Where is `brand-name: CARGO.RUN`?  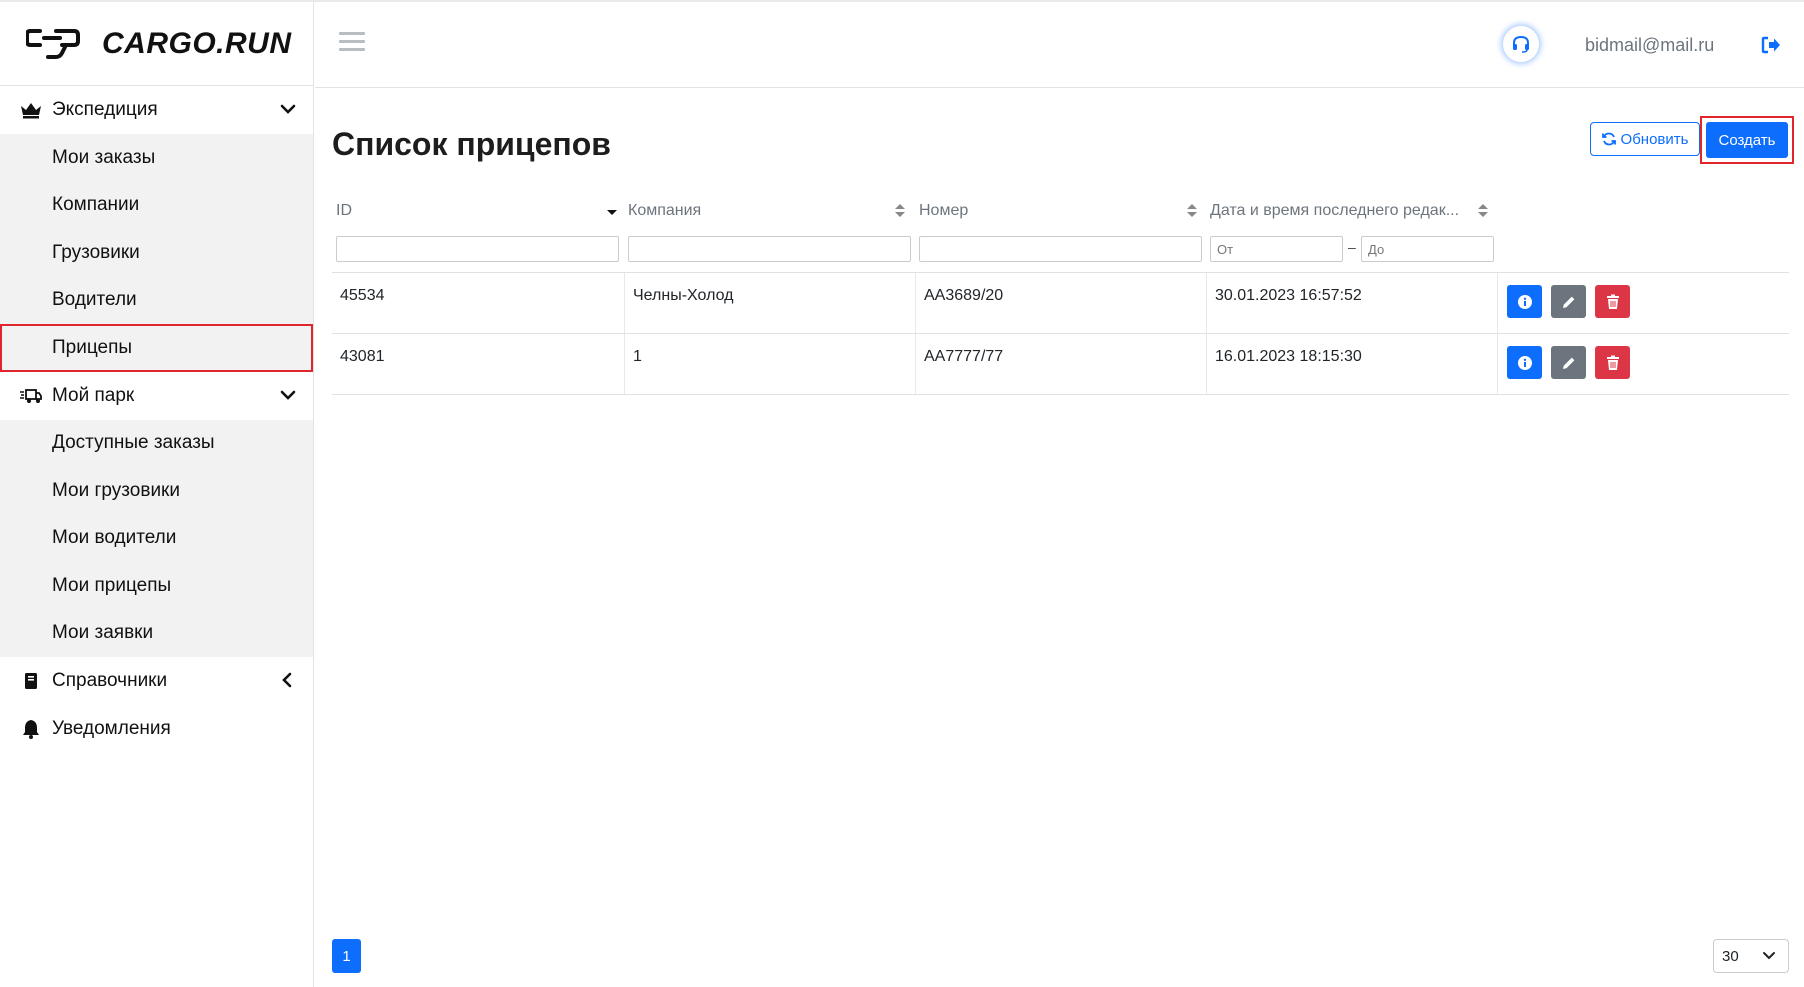 brand-name: CARGO.RUN is located at coordinates (197, 43).